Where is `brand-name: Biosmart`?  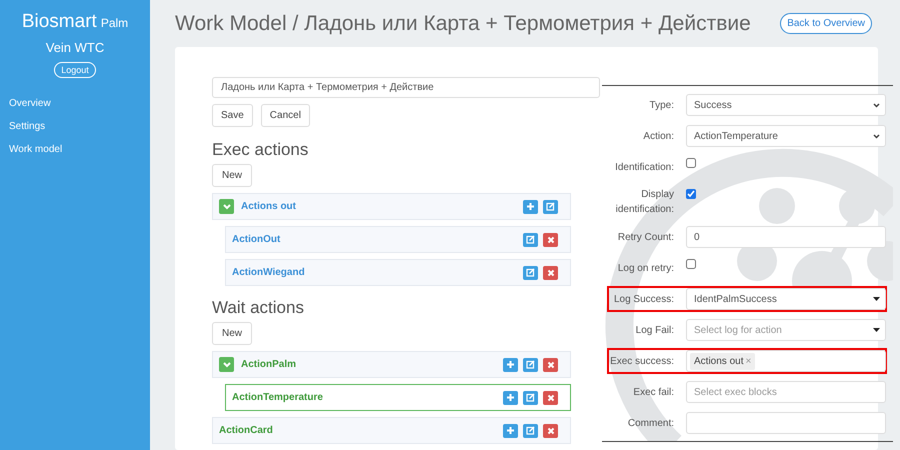 brand-name: Biosmart is located at coordinates (59, 21).